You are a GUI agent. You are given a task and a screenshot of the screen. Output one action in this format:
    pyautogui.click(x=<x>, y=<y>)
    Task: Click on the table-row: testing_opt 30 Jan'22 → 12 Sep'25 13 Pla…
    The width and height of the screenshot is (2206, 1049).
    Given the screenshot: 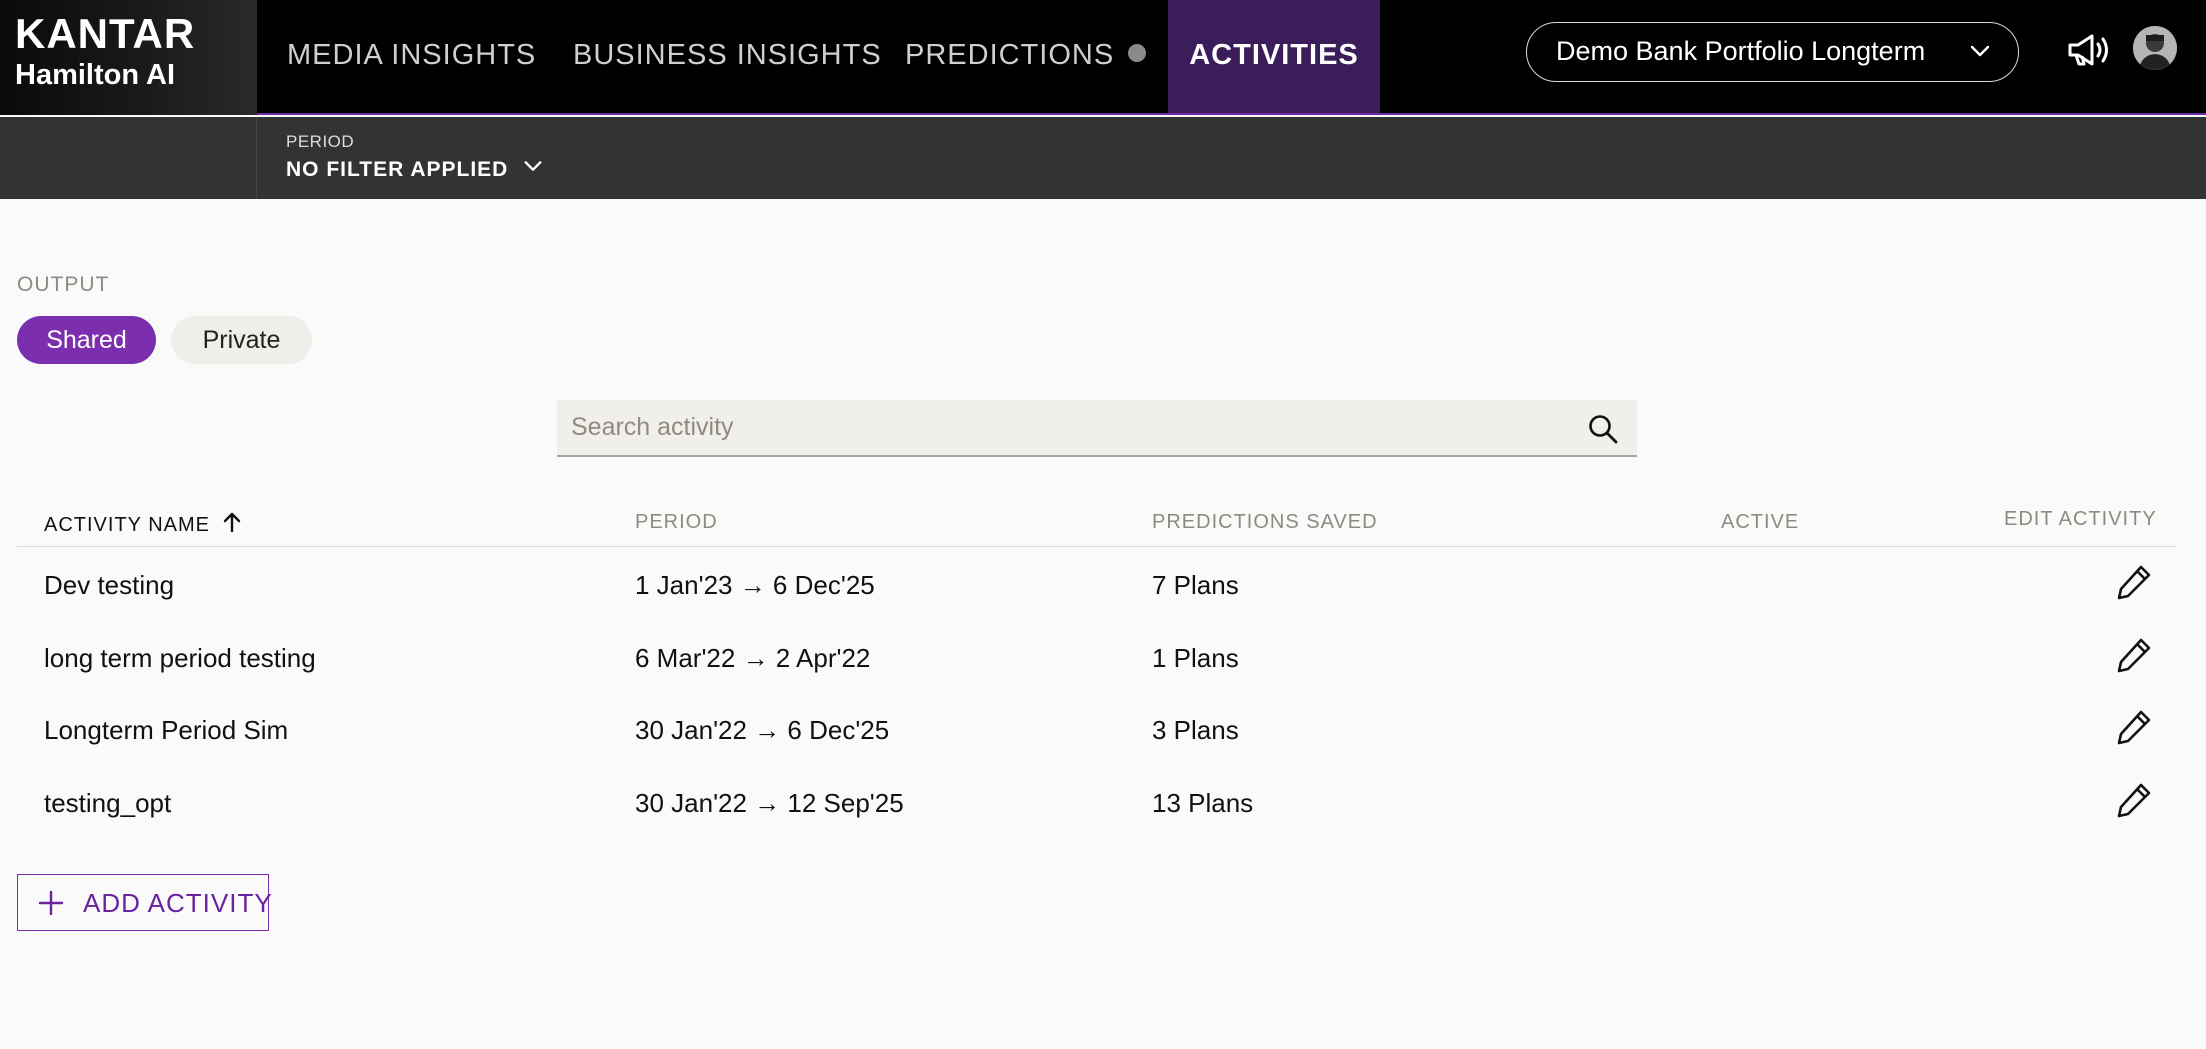 What is the action you would take?
    pyautogui.click(x=1097, y=821)
    